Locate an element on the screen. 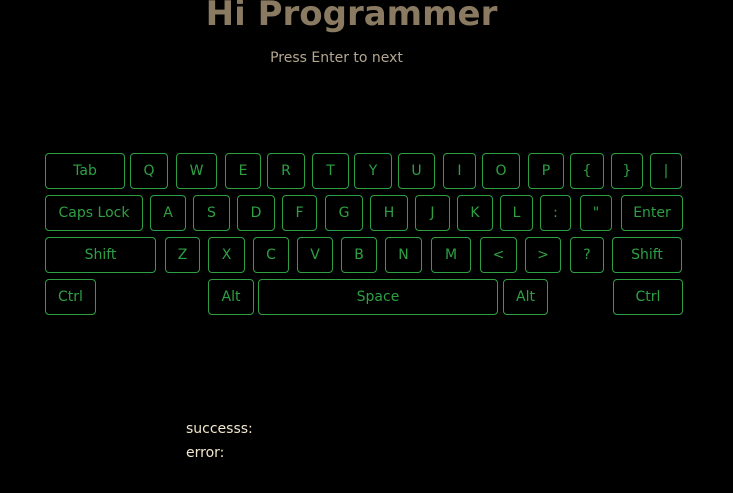 Image resolution: width=733 pixels, height=493 pixels. key-z: Z is located at coordinates (182, 255).